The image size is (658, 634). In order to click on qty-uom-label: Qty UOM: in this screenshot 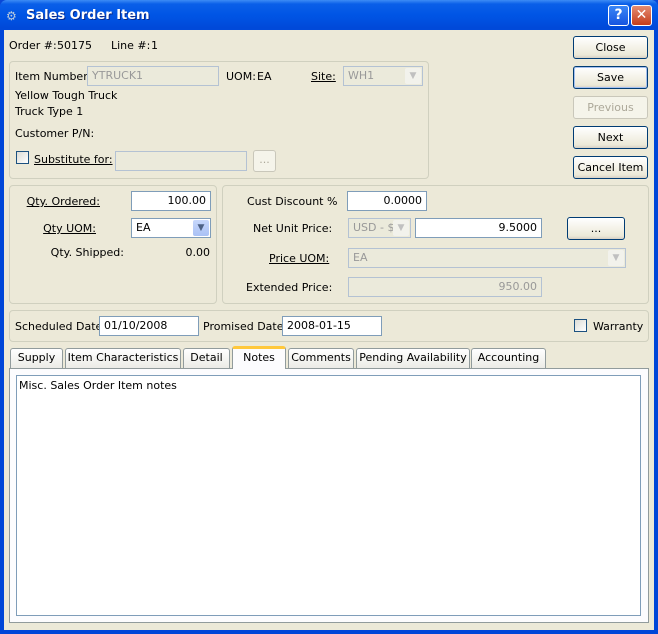, I will do `click(69, 228)`.